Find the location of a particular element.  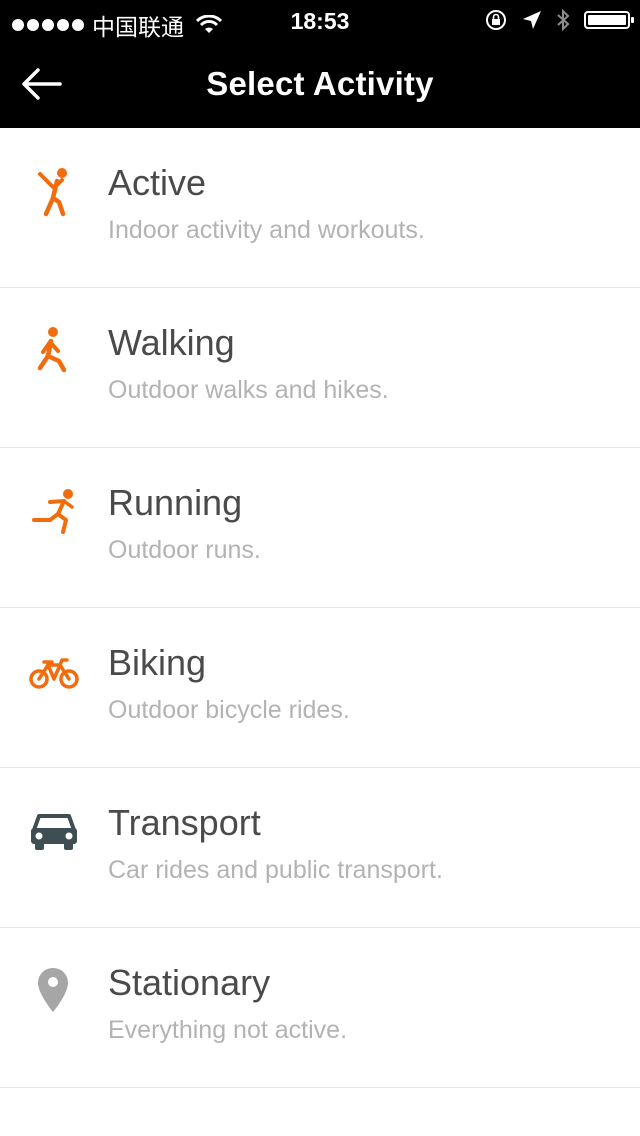

status-right is located at coordinates (559, 20).